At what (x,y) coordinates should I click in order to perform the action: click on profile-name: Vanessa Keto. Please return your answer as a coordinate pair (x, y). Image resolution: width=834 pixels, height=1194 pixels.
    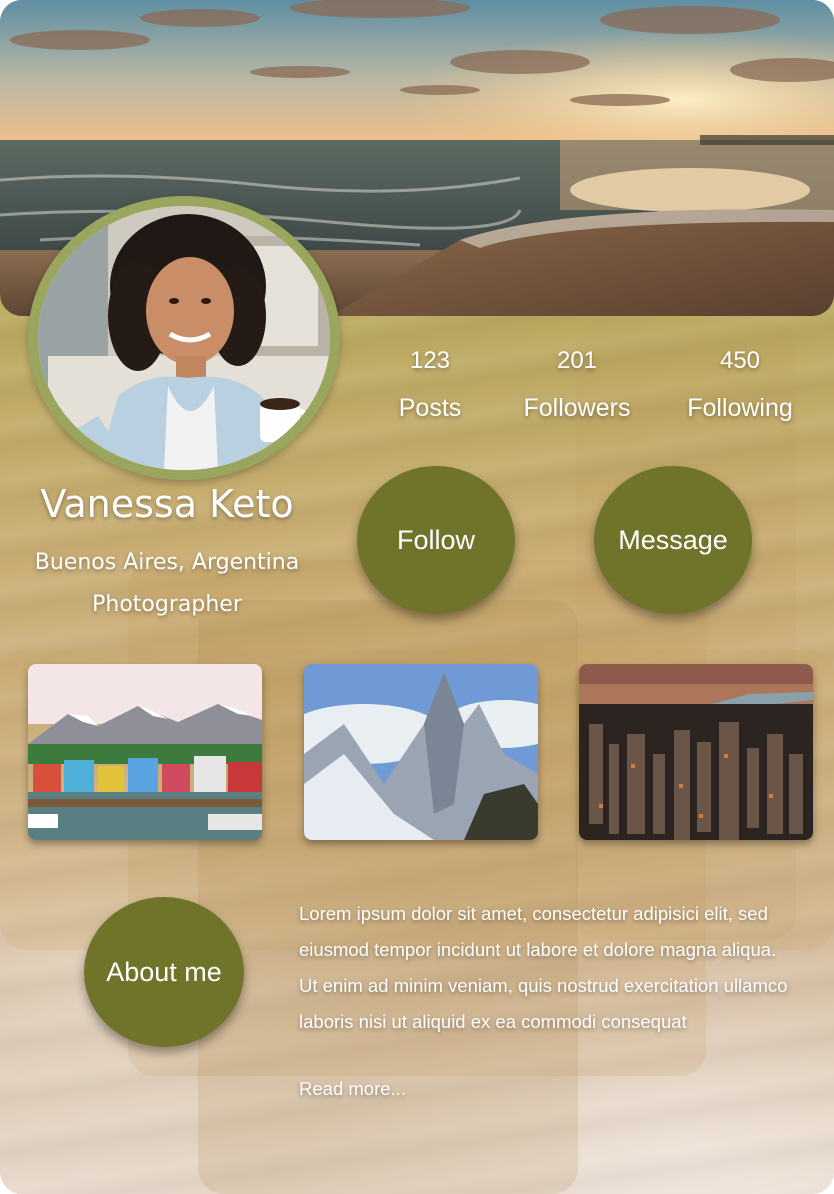
    Looking at the image, I should click on (167, 504).